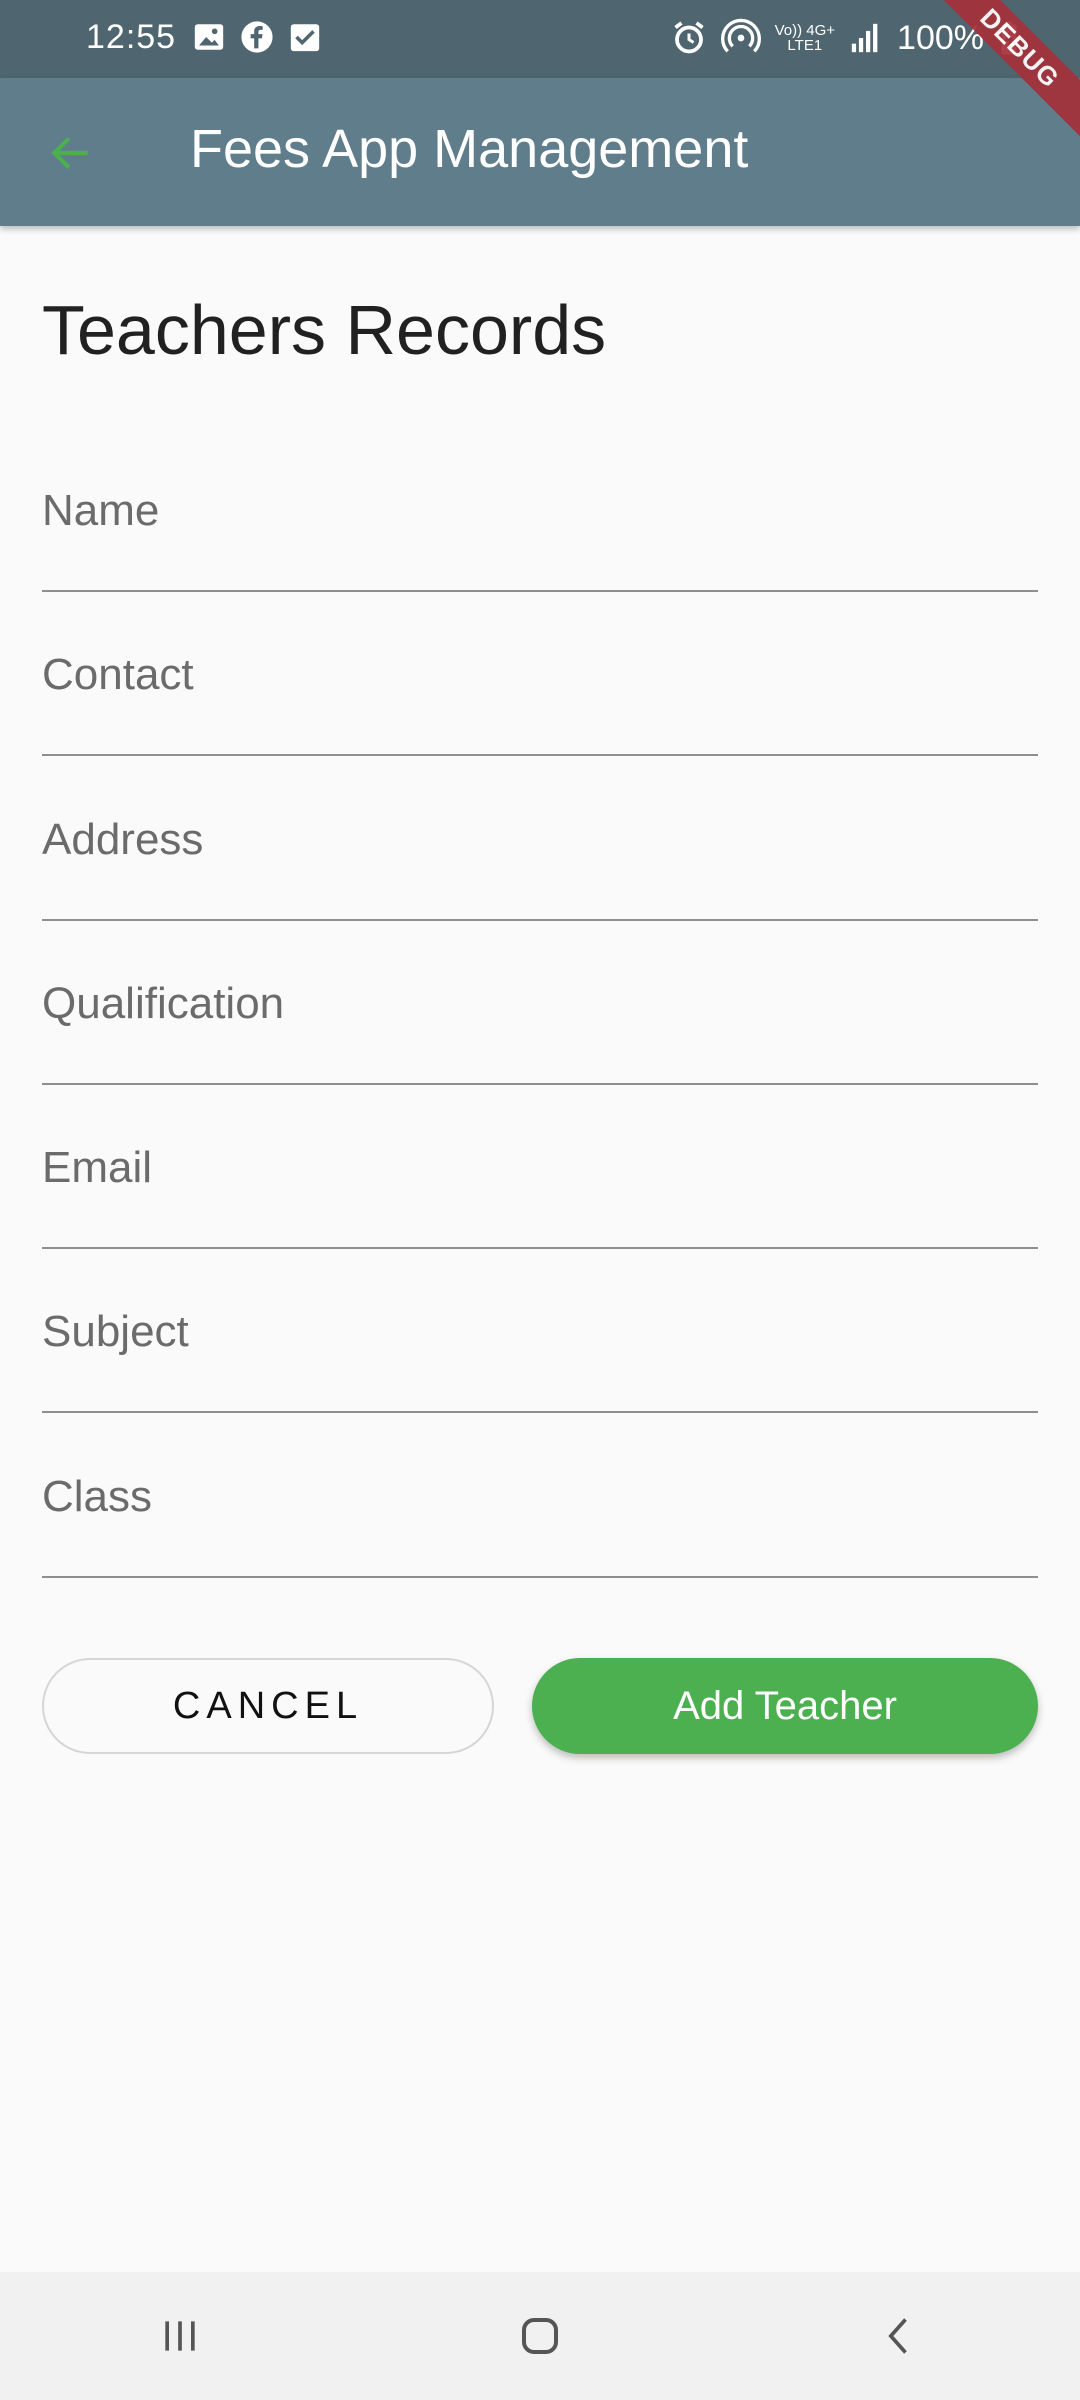 This screenshot has height=2400, width=1080. I want to click on network-type: Vo)) 4G+ LTE1, so click(805, 38).